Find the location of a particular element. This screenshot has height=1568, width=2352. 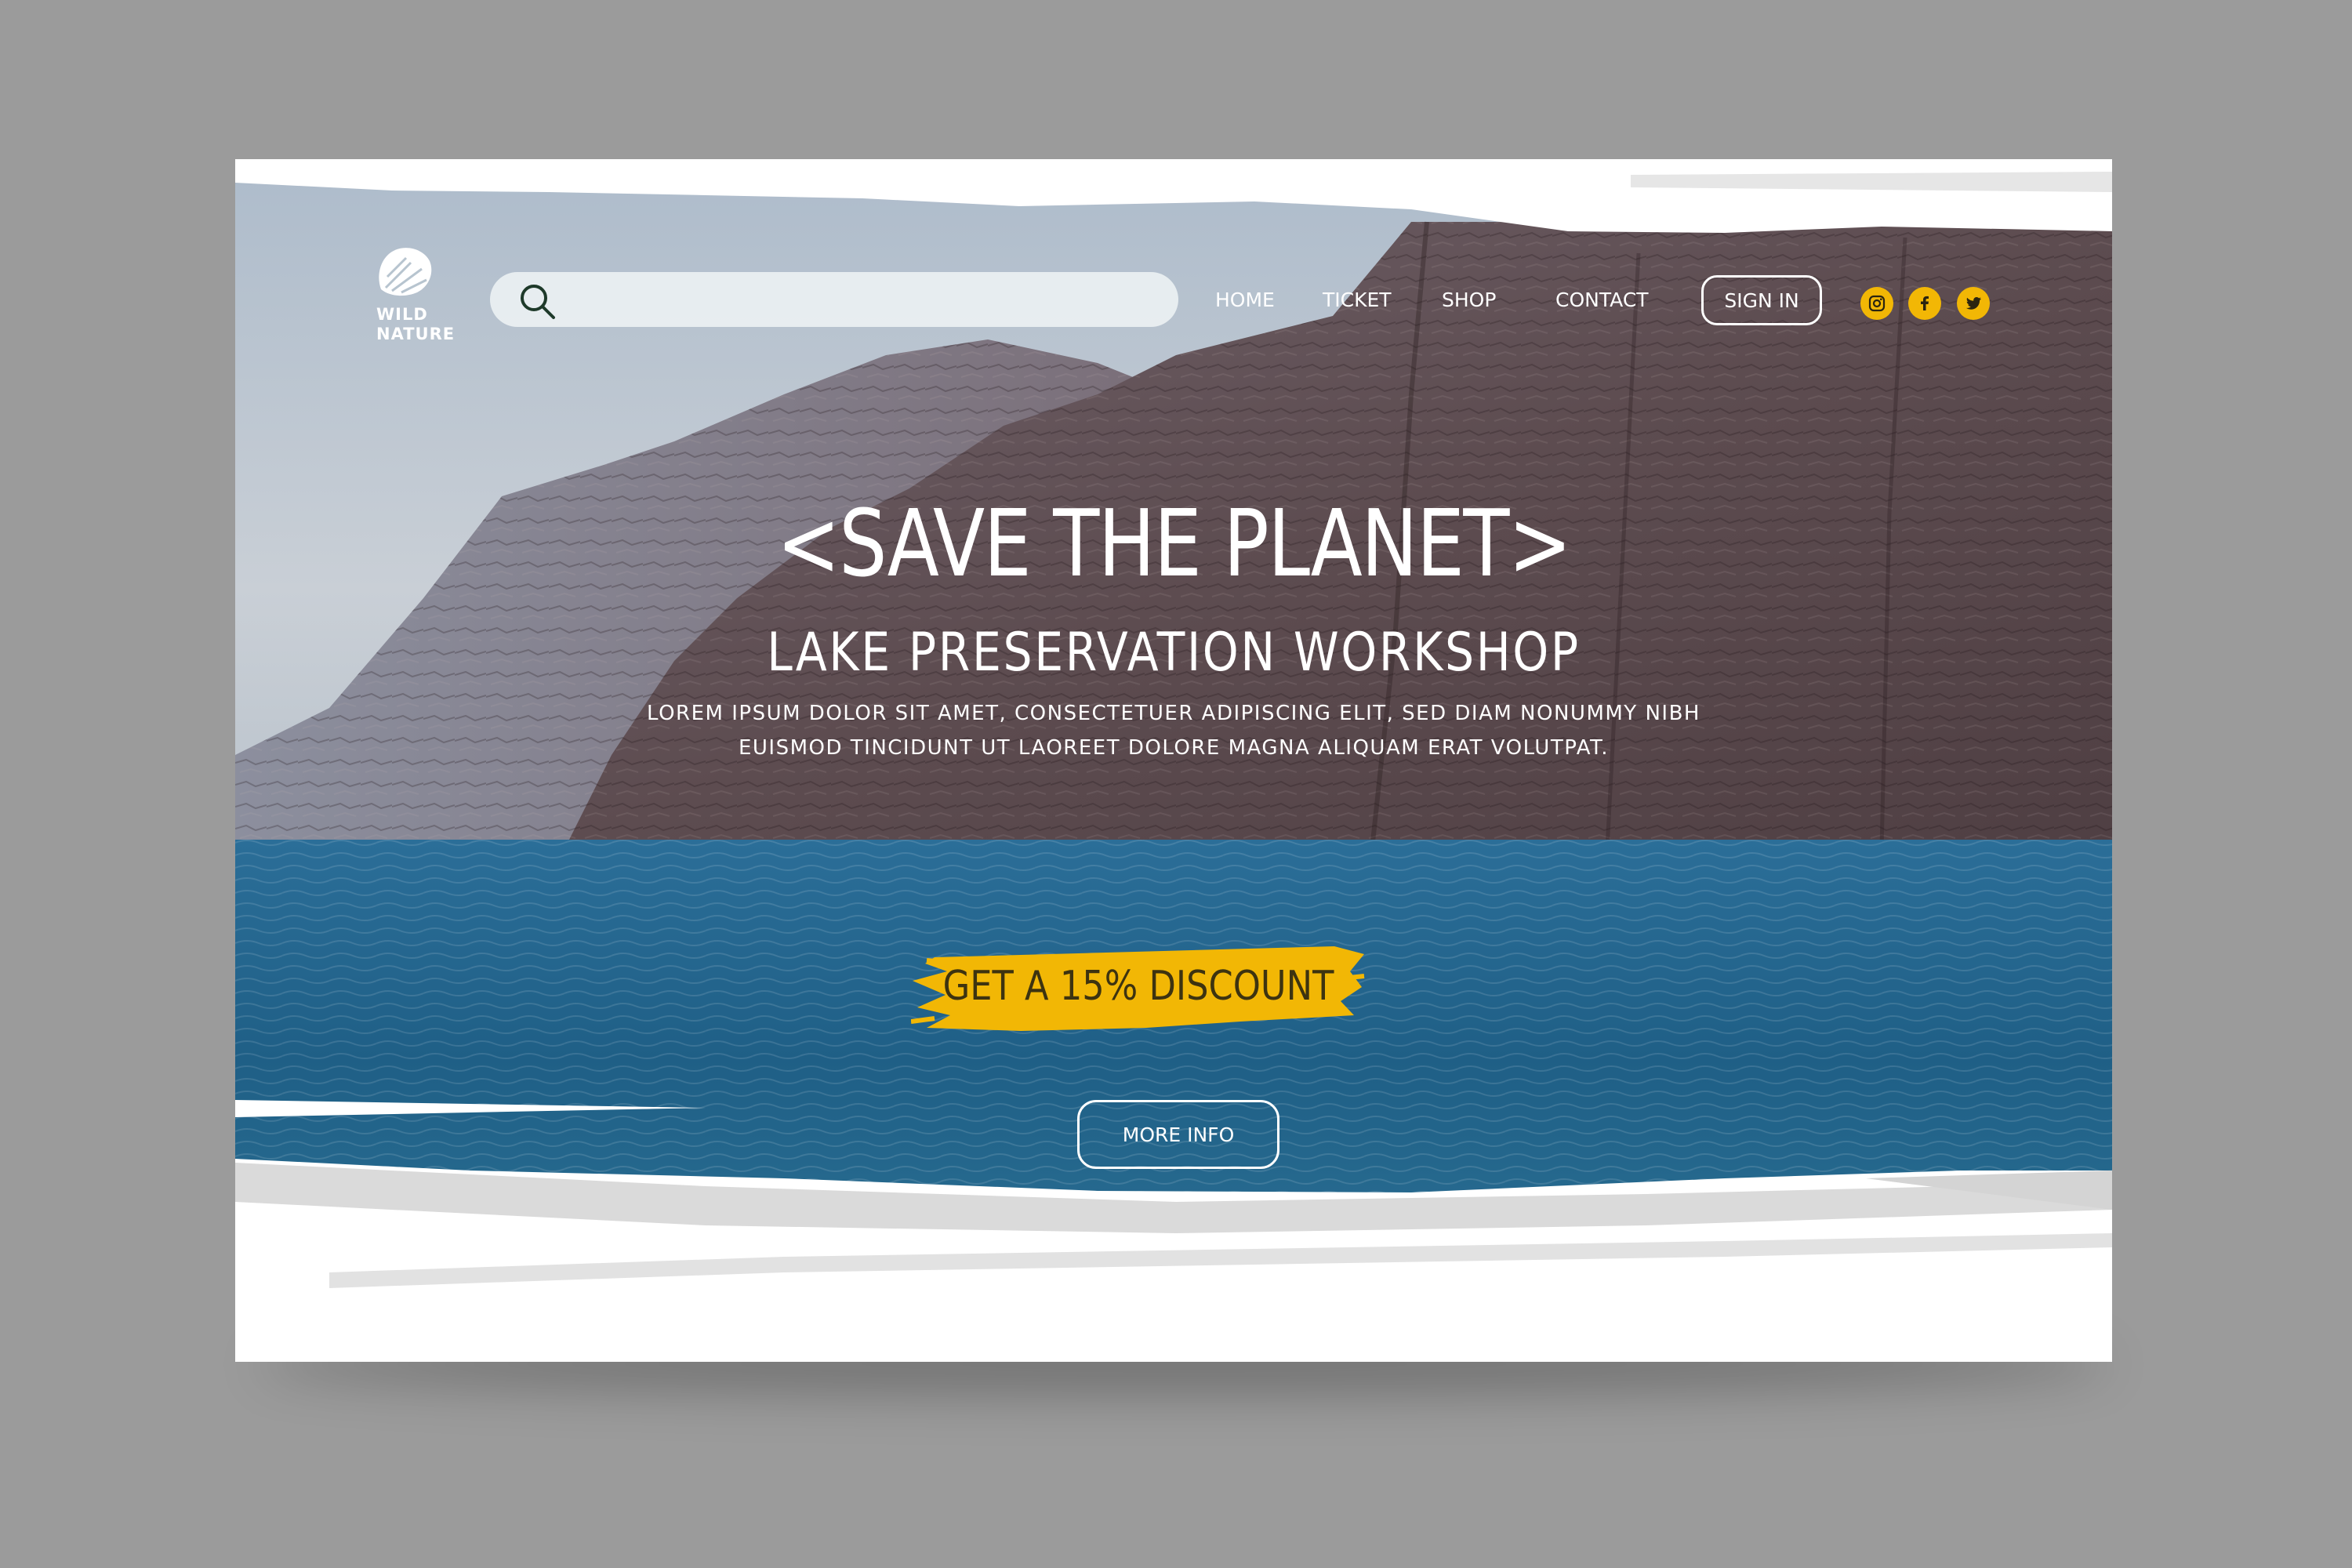

nav-item-home: HOME is located at coordinates (1245, 300).